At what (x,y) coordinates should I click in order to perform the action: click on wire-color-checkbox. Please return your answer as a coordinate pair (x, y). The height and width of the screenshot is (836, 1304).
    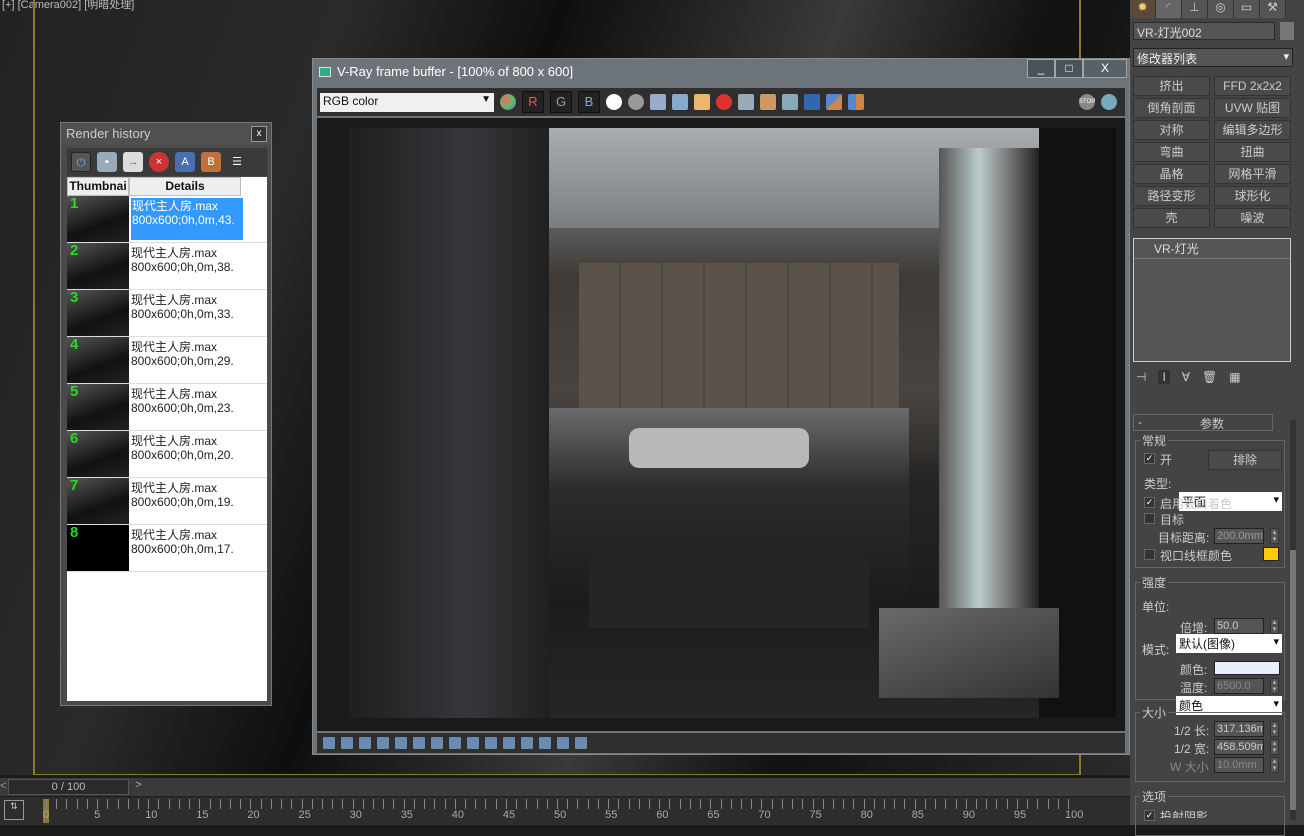
    Looking at the image, I should click on (1149, 554).